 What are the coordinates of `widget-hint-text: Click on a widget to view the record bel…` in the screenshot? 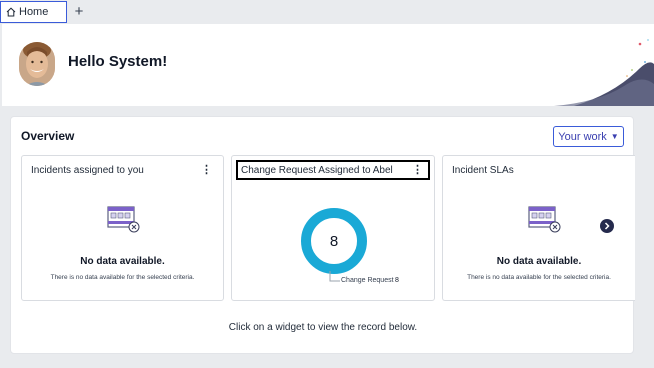 It's located at (323, 327).